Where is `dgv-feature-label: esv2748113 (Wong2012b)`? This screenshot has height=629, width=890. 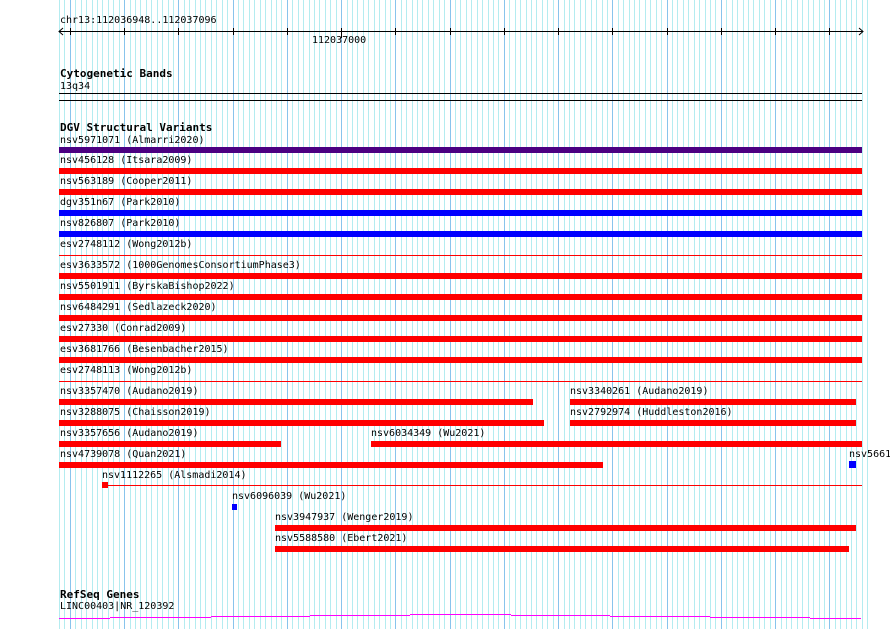 dgv-feature-label: esv2748113 (Wong2012b) is located at coordinates (126, 370).